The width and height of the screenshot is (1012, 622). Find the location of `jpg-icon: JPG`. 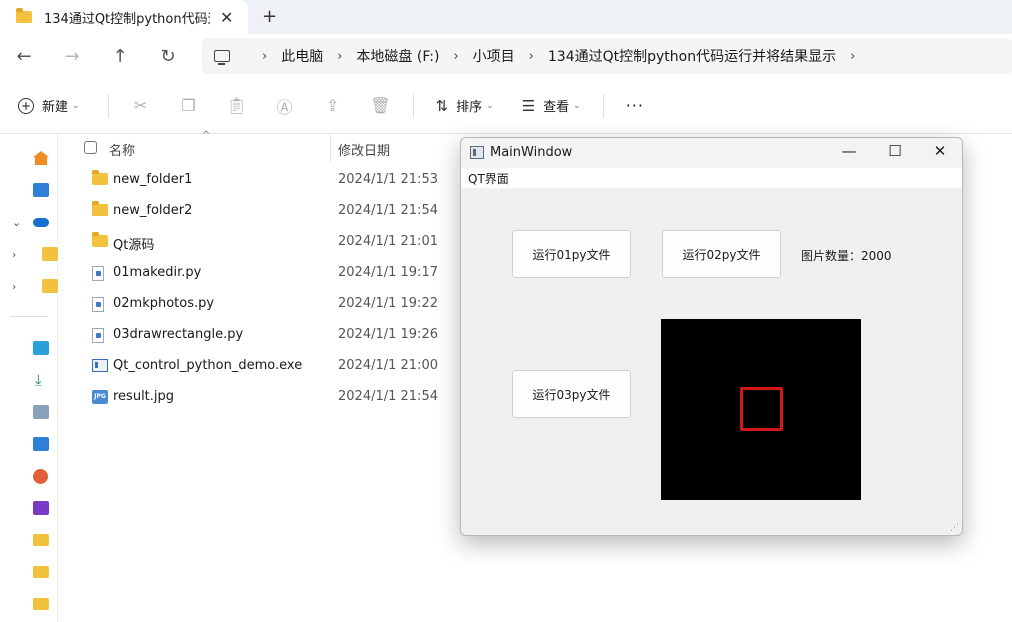

jpg-icon: JPG is located at coordinates (100, 397).